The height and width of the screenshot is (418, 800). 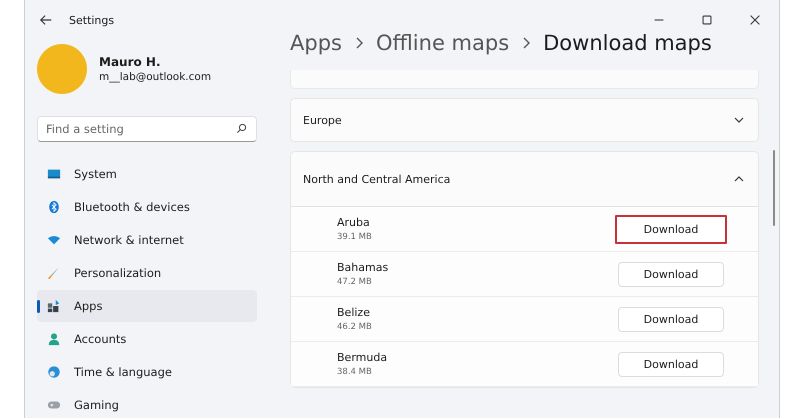 What do you see at coordinates (54, 372) in the screenshot?
I see `globe-icon` at bounding box center [54, 372].